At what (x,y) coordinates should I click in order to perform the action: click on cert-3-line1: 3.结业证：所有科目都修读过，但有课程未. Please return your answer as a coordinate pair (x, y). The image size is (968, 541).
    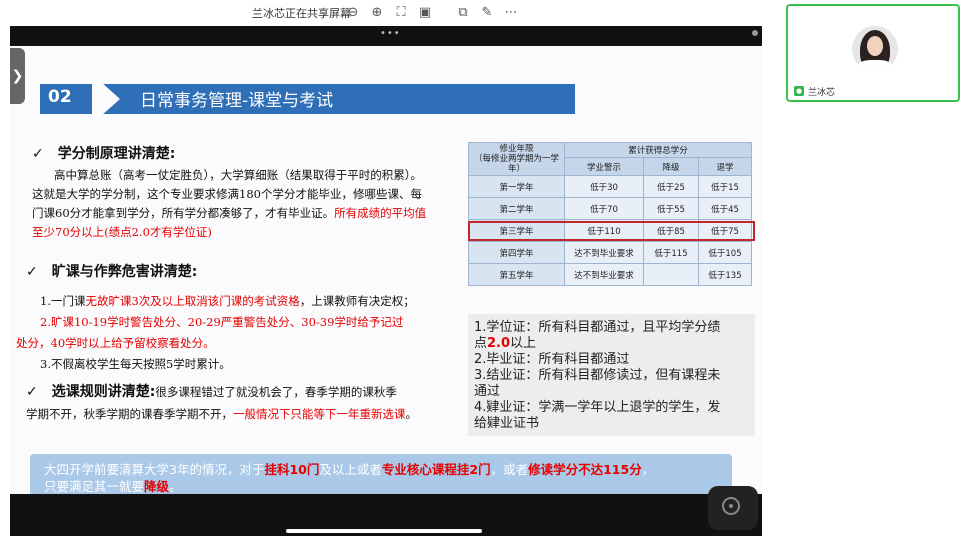
    Looking at the image, I should click on (597, 375).